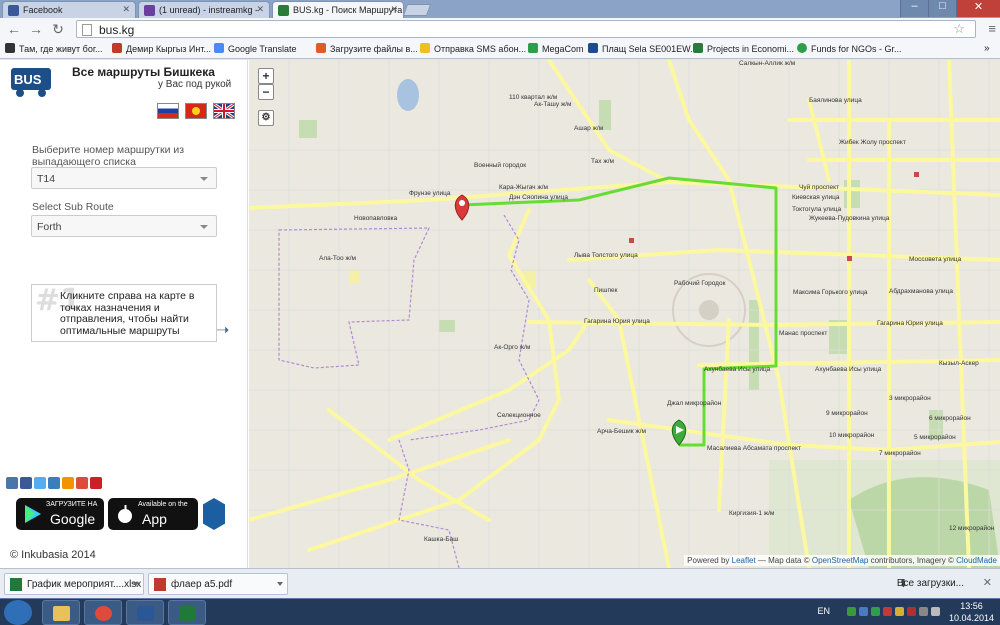  Describe the element at coordinates (816, 197) in the screenshot. I see `map-label: Киевская улица` at that location.